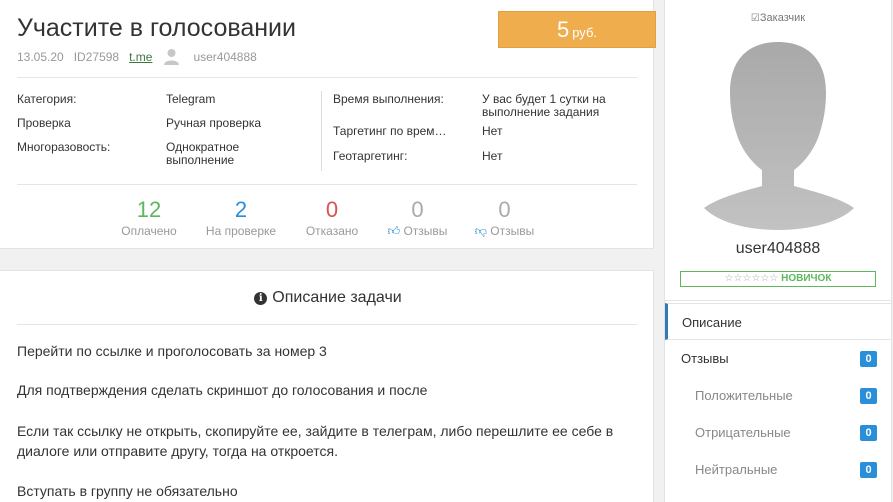 Image resolution: width=893 pixels, height=502 pixels. Describe the element at coordinates (127, 491) in the screenshot. I see `description-paragraph: Вступать в группу не обязательно` at that location.